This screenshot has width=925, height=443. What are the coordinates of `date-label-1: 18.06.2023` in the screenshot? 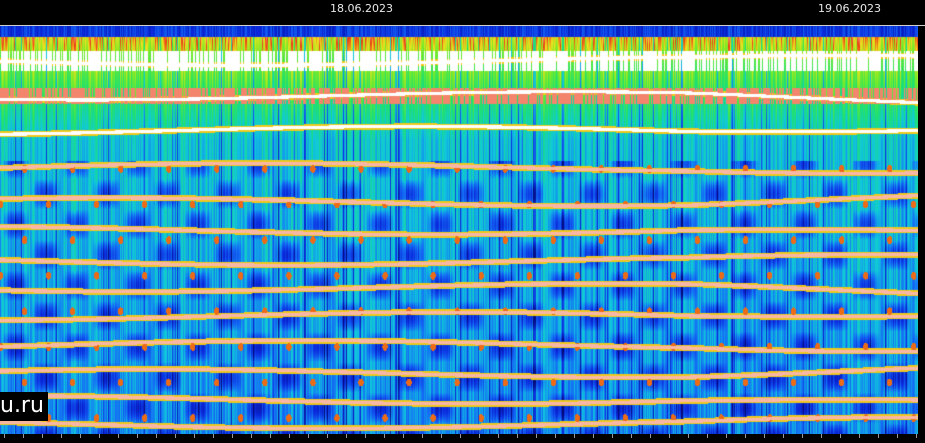 It's located at (361, 8).